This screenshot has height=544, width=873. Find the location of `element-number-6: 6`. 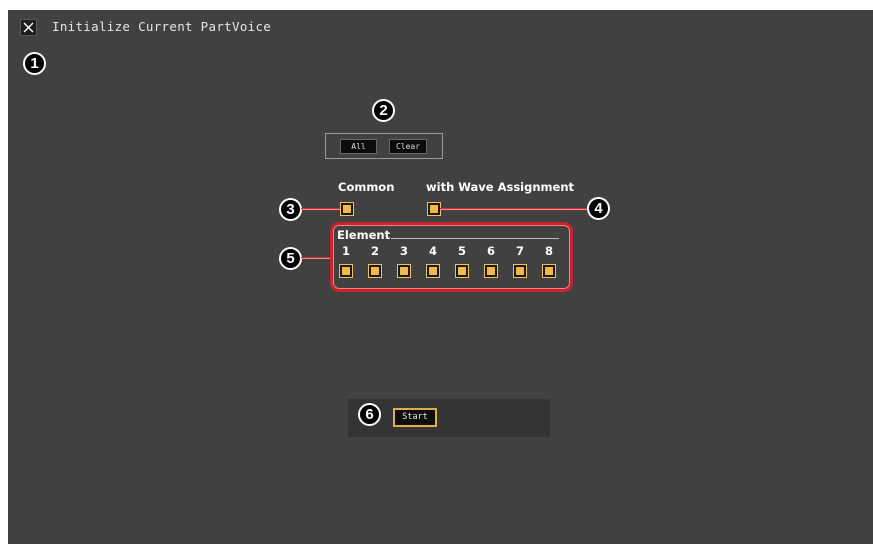

element-number-6: 6 is located at coordinates (490, 251).